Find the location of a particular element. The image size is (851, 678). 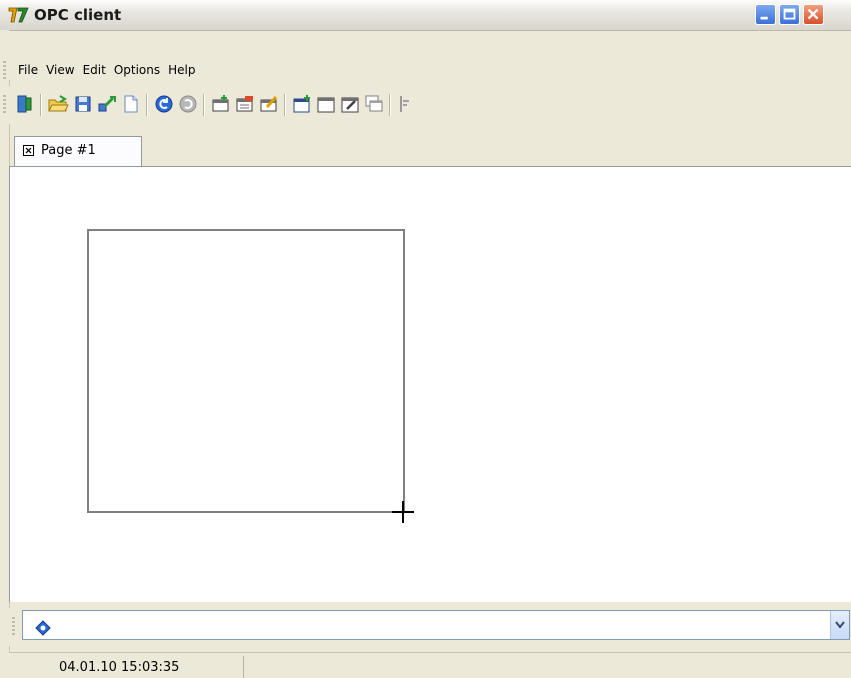

window-icon is located at coordinates (326, 104).